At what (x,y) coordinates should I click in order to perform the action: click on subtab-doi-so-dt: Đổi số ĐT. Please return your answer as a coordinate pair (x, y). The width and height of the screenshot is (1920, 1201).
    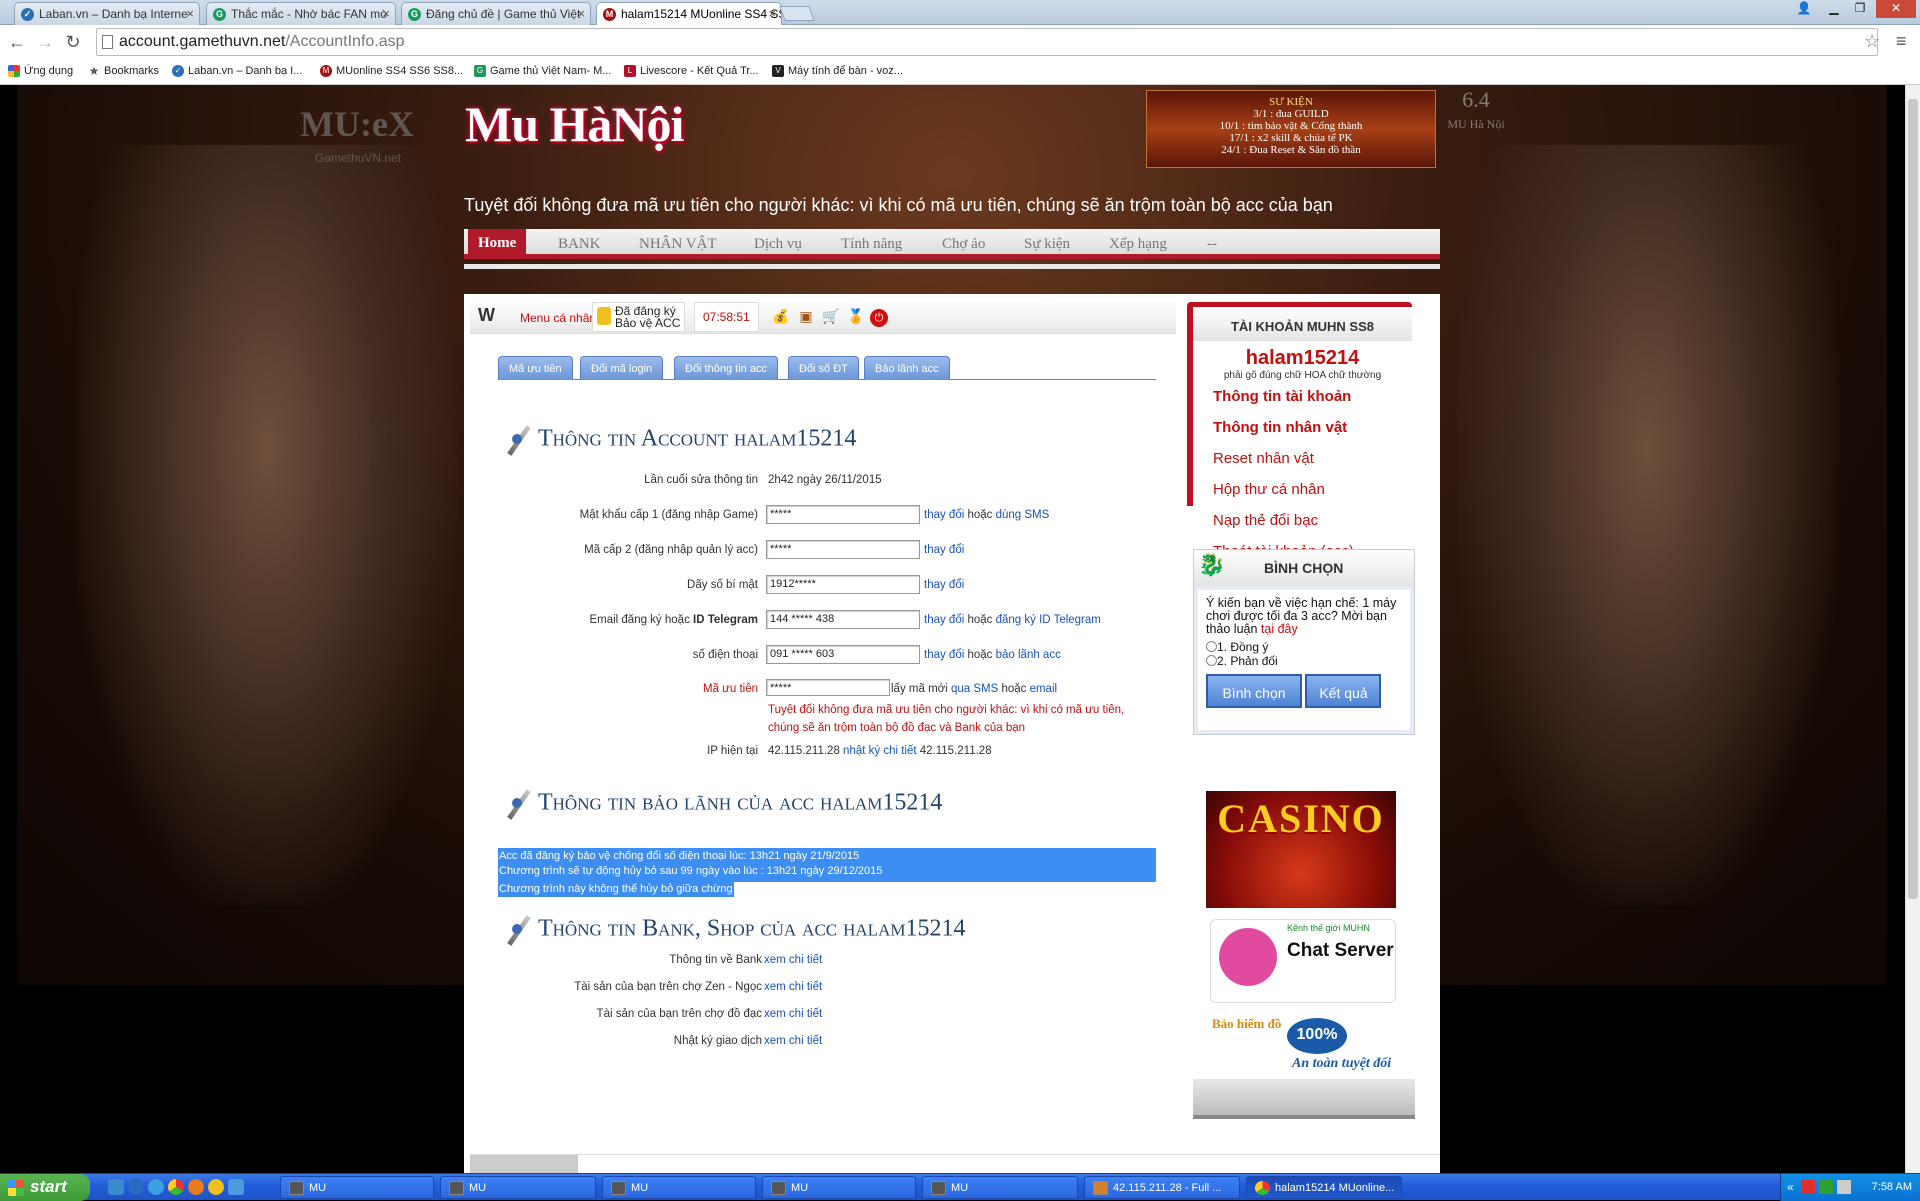
    Looking at the image, I should click on (823, 368).